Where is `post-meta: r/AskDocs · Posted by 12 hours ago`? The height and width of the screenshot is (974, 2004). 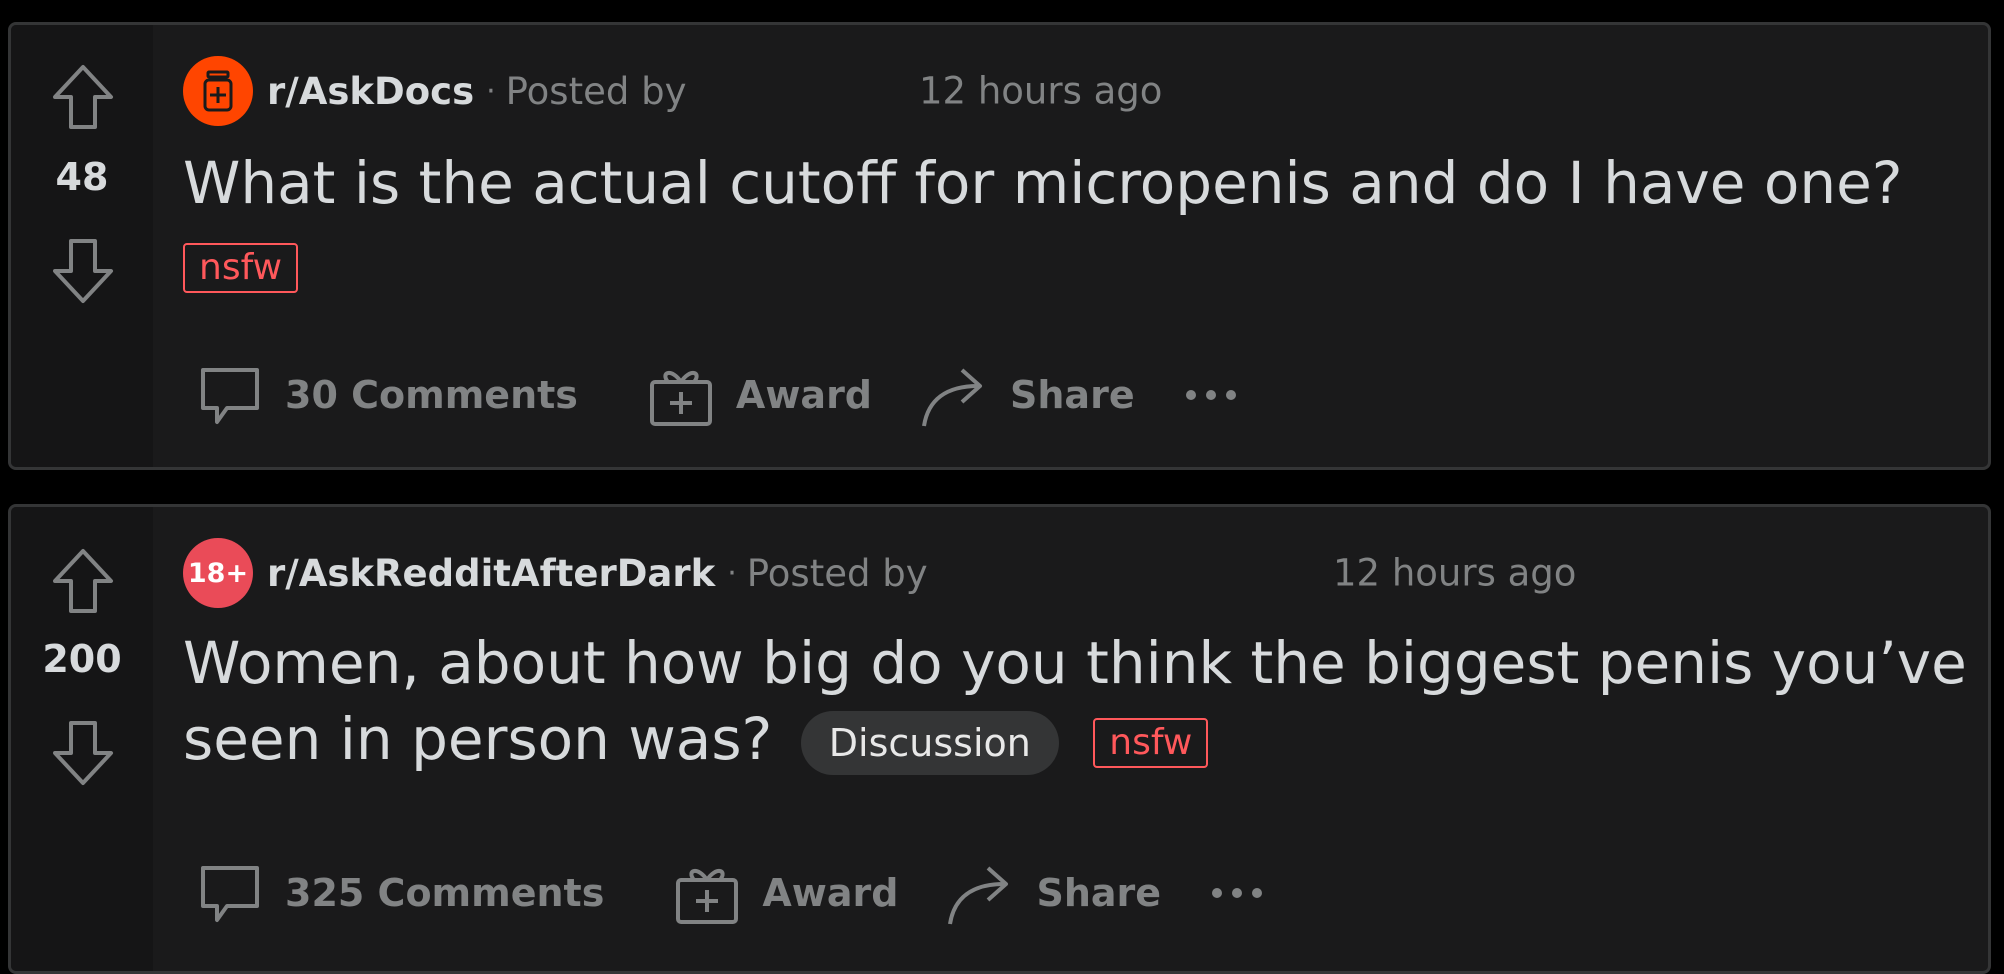
post-meta: r/AskDocs · Posted by 12 hours ago is located at coordinates (1075, 91).